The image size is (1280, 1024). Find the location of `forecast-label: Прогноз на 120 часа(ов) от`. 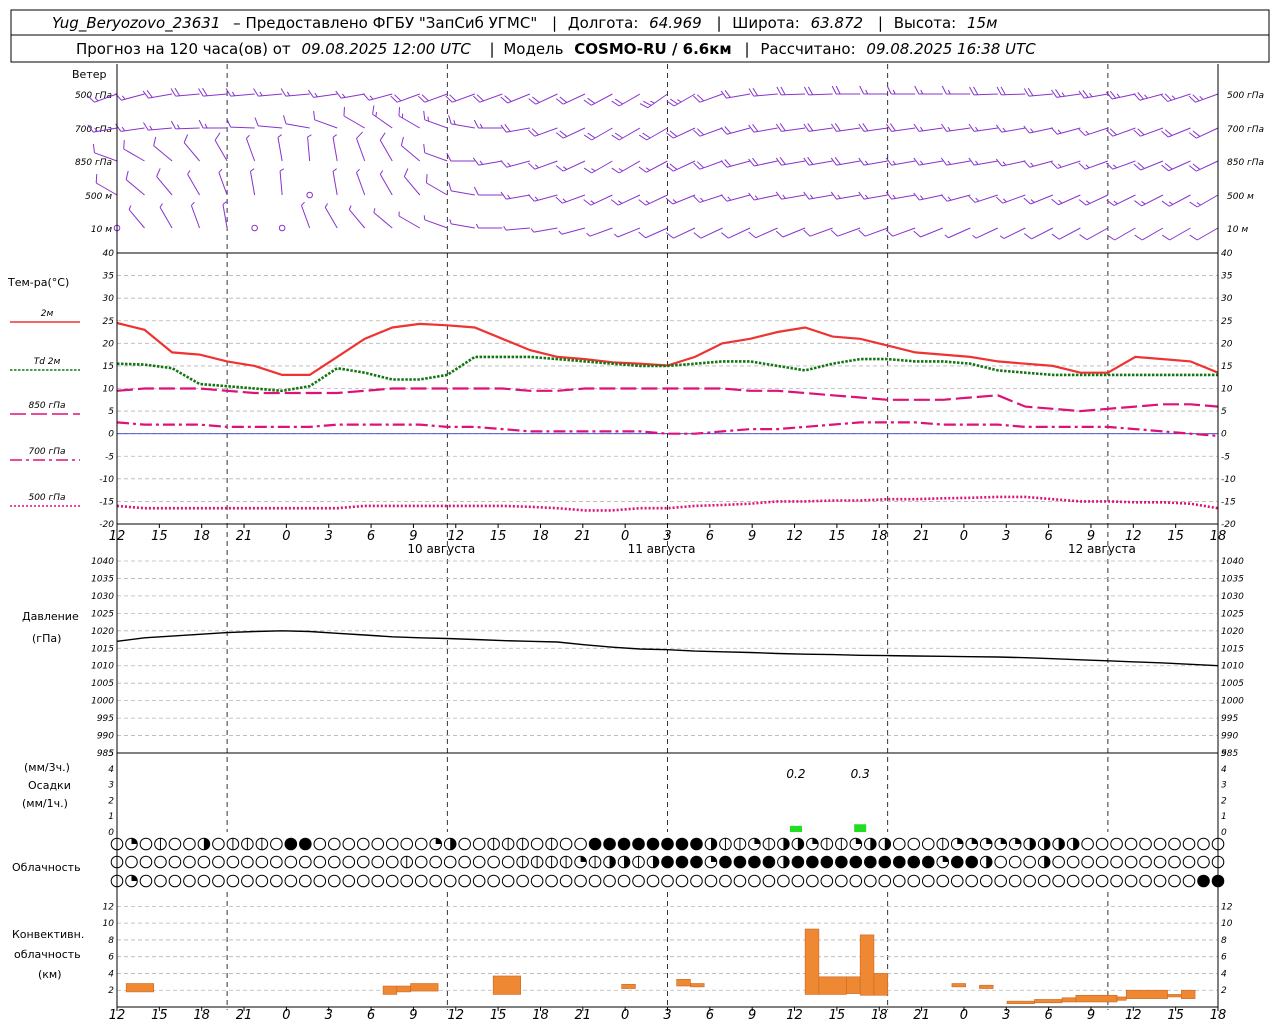

forecast-label: Прогноз на 120 часа(ов) от is located at coordinates (183, 49).